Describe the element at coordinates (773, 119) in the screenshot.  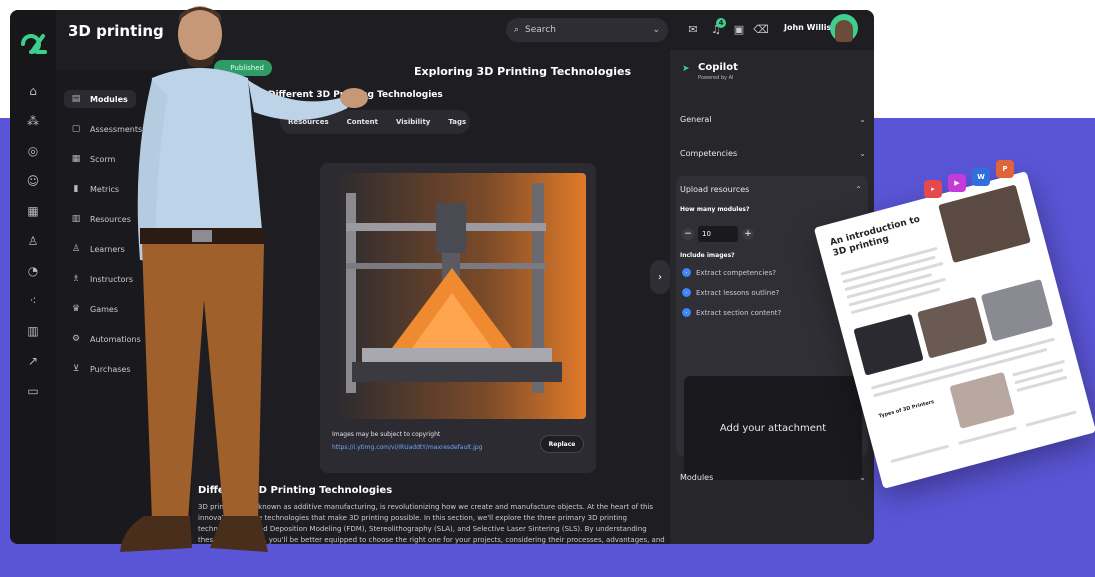
I see `accordion-general: General ⌄` at that location.